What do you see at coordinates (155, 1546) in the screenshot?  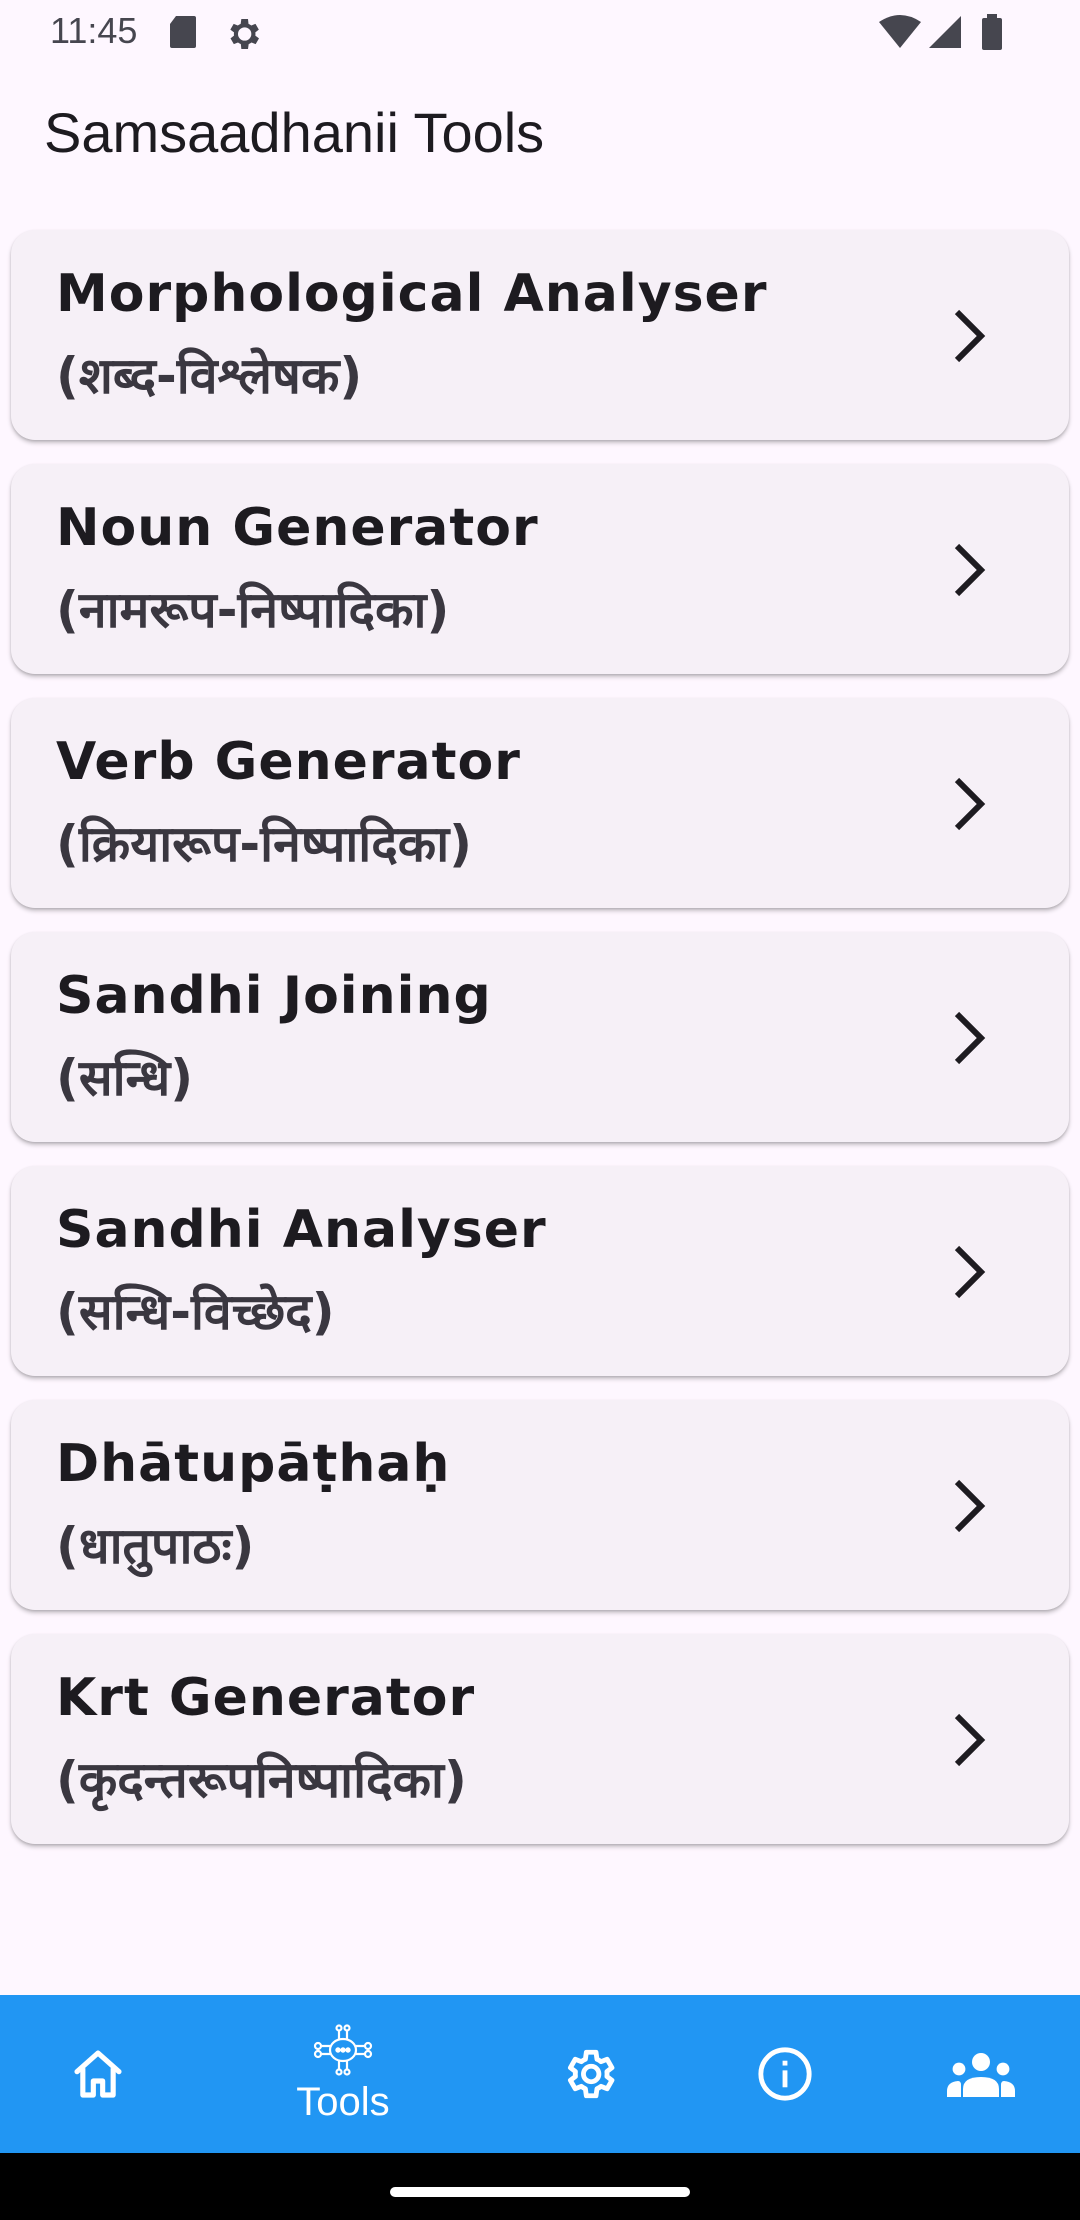 I see `tool-card-subtitle: (धातुपाठः)` at bounding box center [155, 1546].